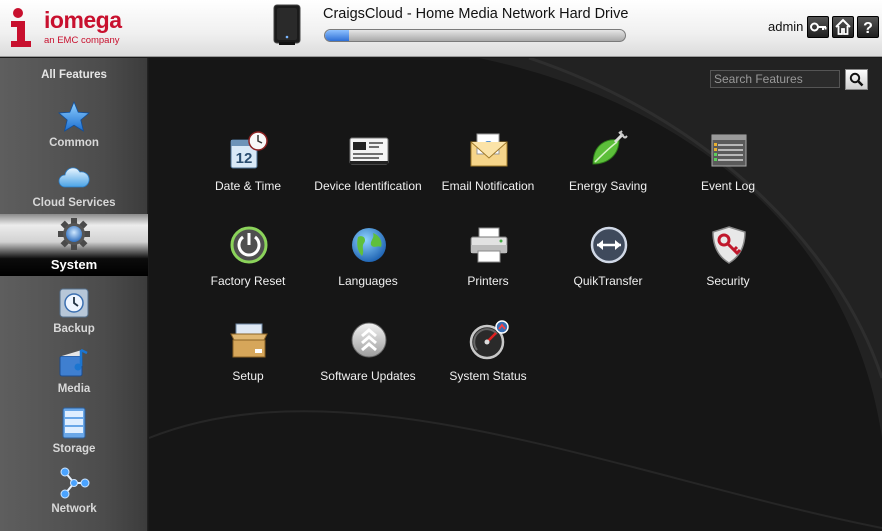 The height and width of the screenshot is (531, 882). I want to click on feature-event-log: Event Log, so click(728, 170).